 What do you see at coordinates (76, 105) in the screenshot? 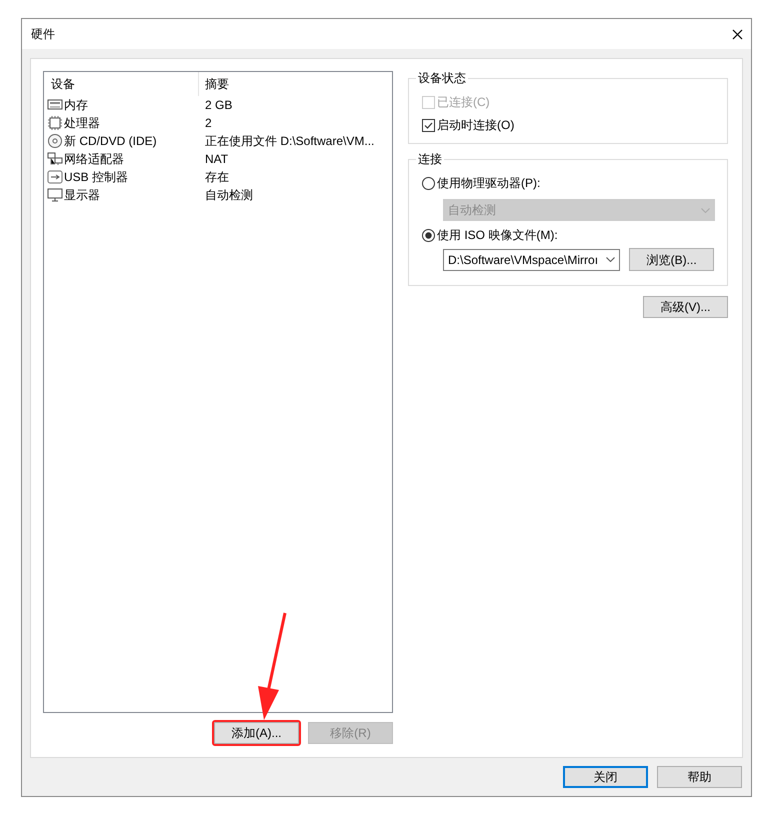
I see `device-name: 内存` at bounding box center [76, 105].